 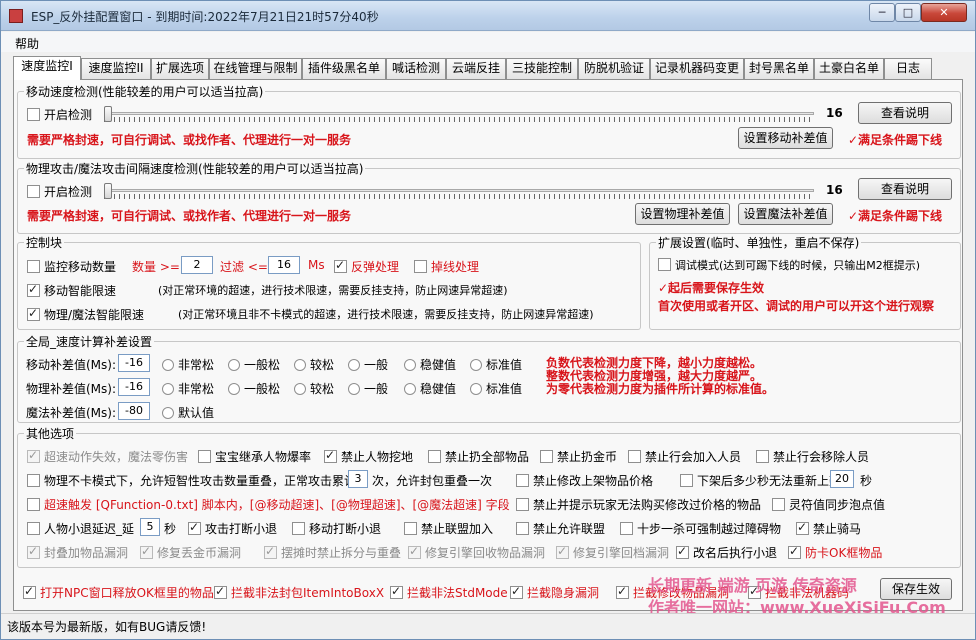 What do you see at coordinates (118, 592) in the screenshot?
I see `npc-release-ok-checkbox: 打开NPC窗口释放OK框里的物品` at bounding box center [118, 592].